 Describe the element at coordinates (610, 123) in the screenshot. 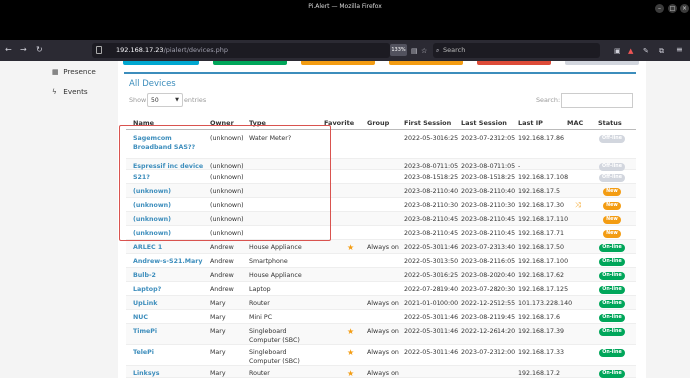

I see `col-header-status: Status` at that location.